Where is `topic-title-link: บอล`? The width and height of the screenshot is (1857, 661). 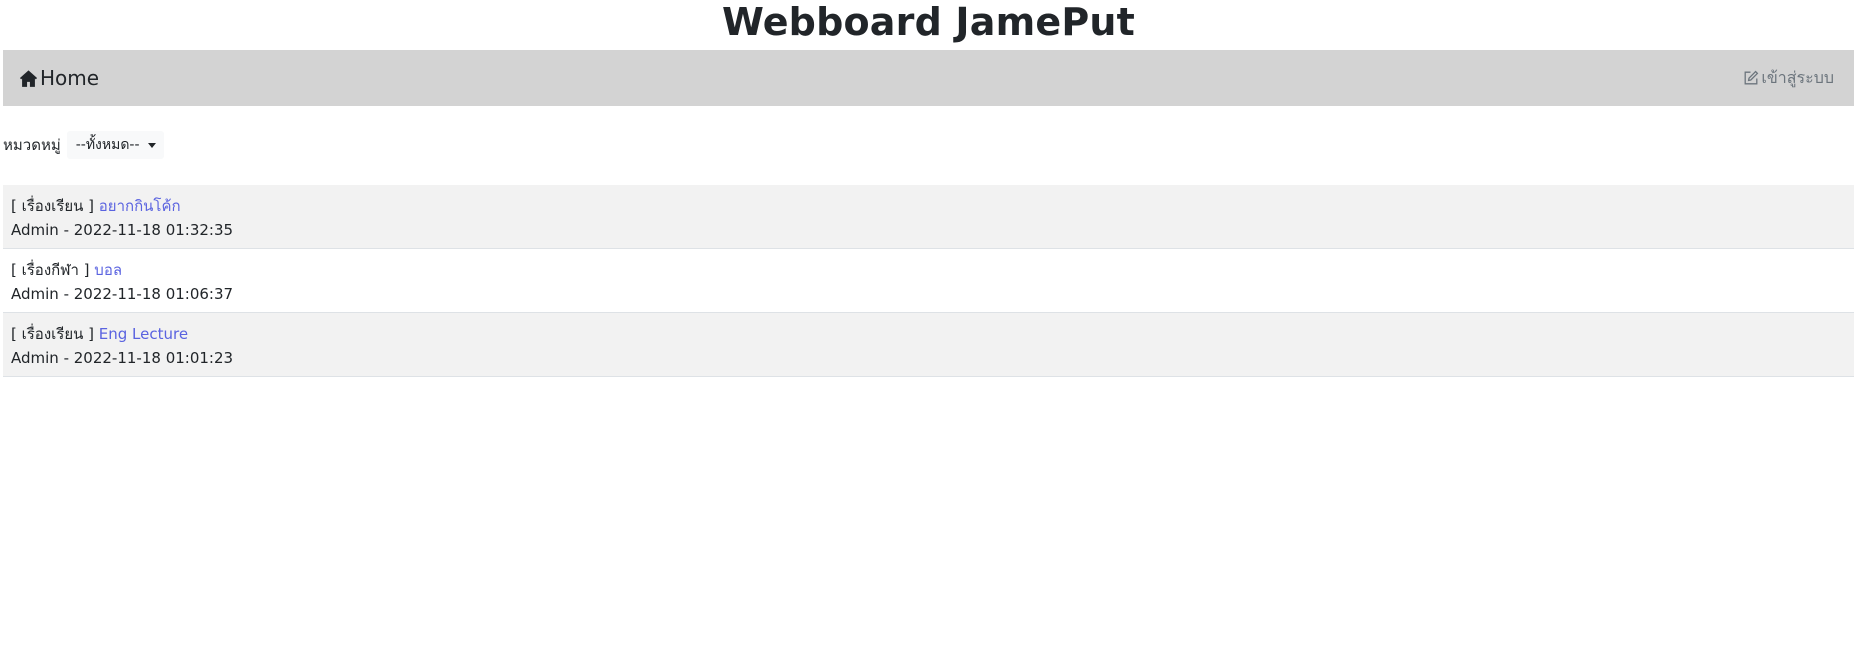 topic-title-link: บอล is located at coordinates (108, 270).